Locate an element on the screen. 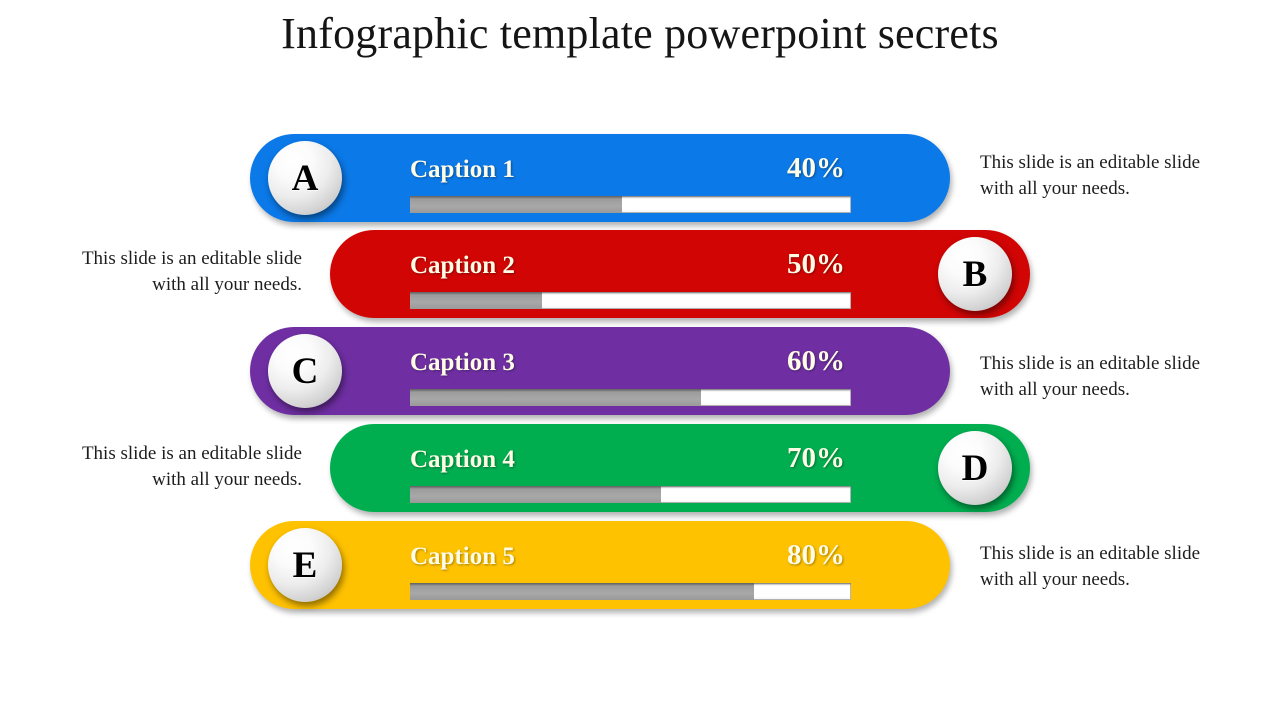  row-percent-label: 40% is located at coordinates (816, 168).